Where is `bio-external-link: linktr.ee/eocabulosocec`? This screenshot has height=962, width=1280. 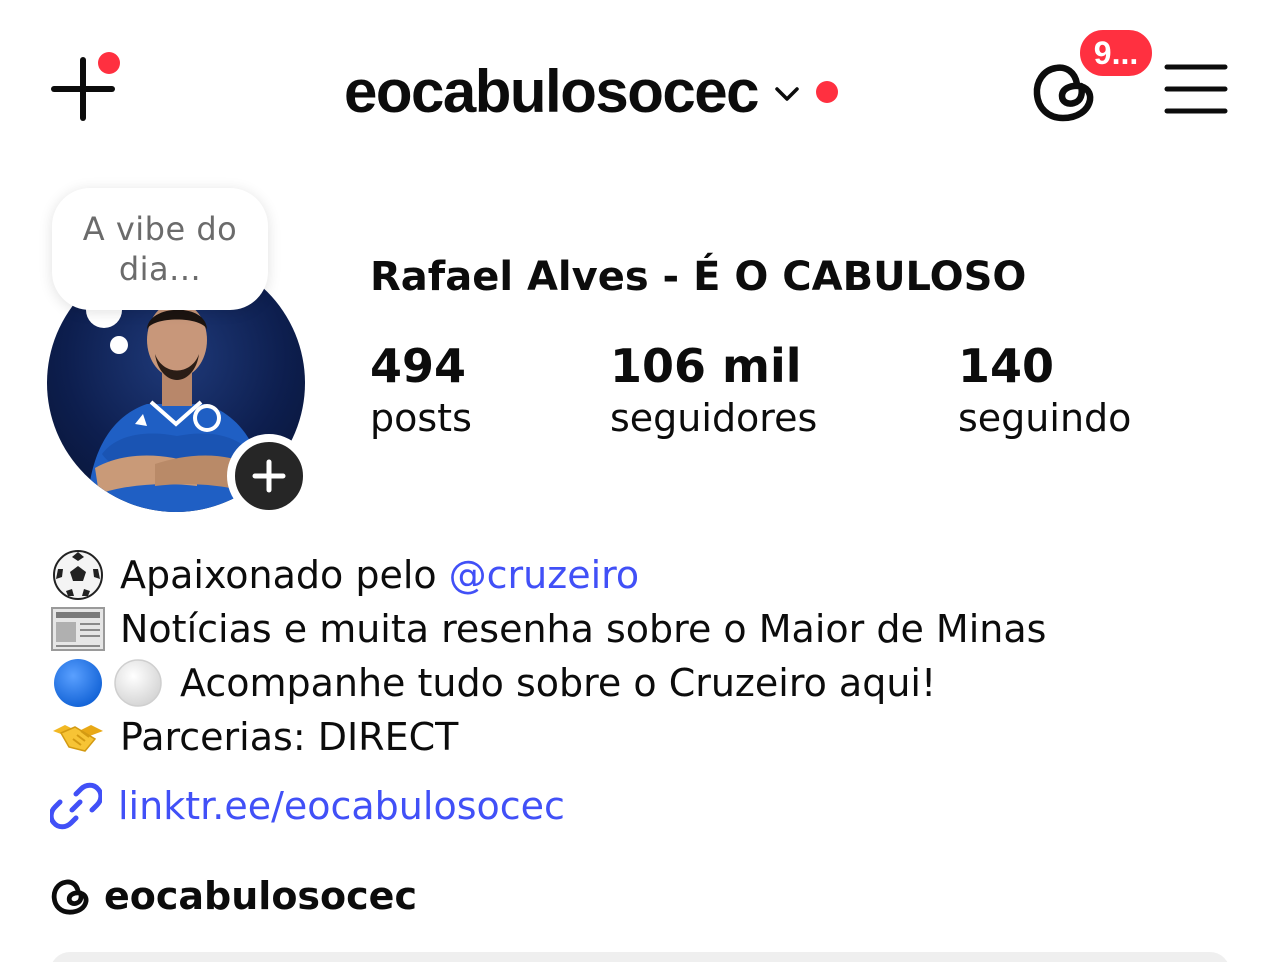
bio-external-link: linktr.ee/eocabulosocec is located at coordinates (307, 806).